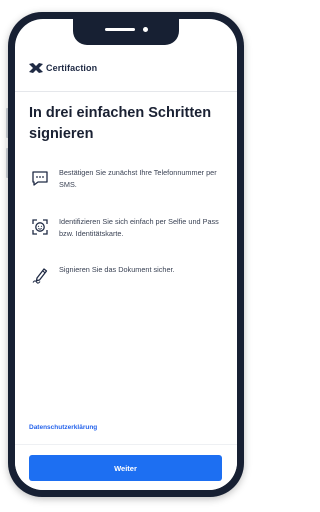 The width and height of the screenshot is (320, 512). I want to click on privacy-policy-link: Datenschutzerklärung, so click(63, 427).